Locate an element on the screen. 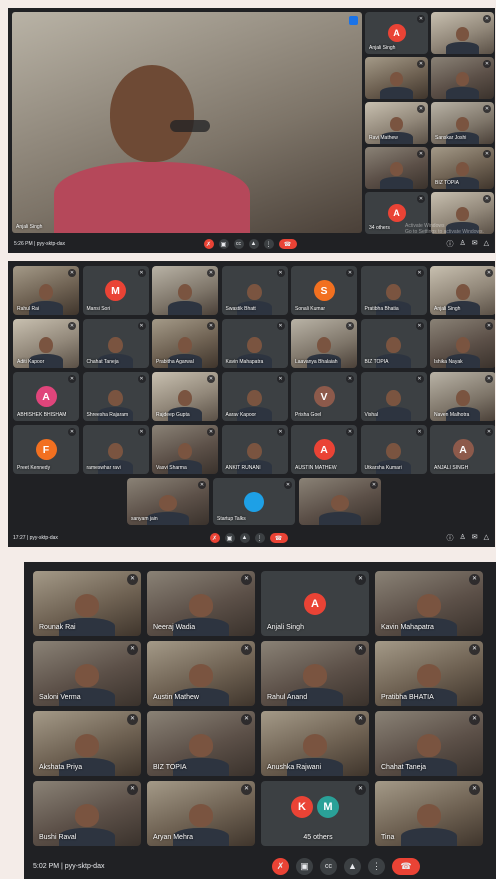  participant-tile: ✕ Anushka Rajwani is located at coordinates (315, 743).